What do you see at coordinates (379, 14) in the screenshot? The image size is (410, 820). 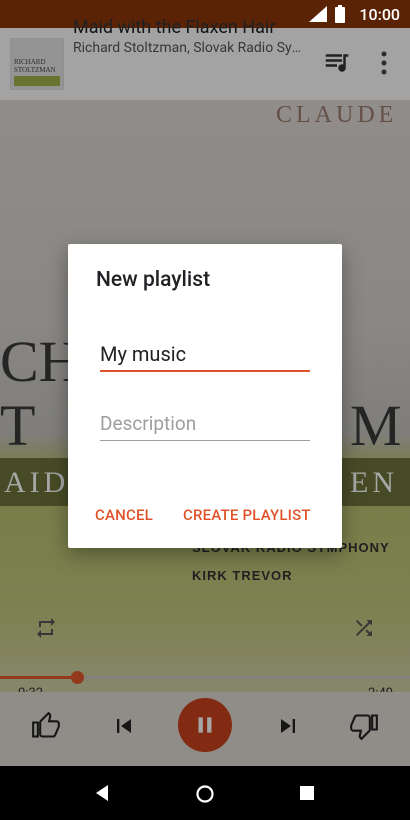 I see `clock: 10:00` at bounding box center [379, 14].